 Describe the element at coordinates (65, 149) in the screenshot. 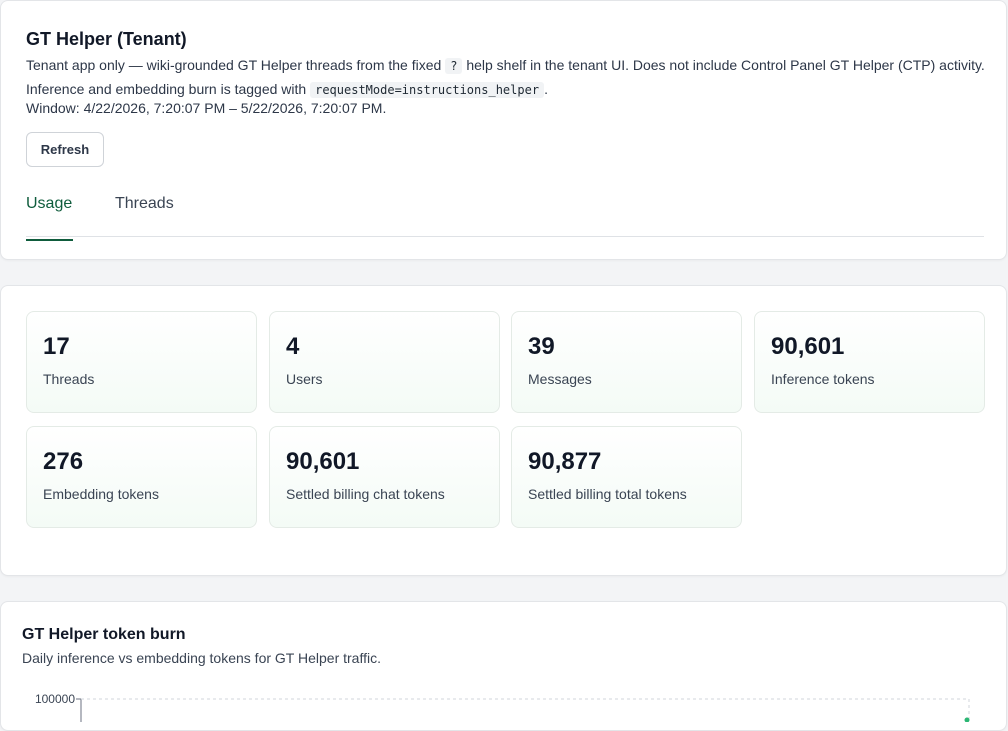

I see `refresh-button: Refresh` at that location.